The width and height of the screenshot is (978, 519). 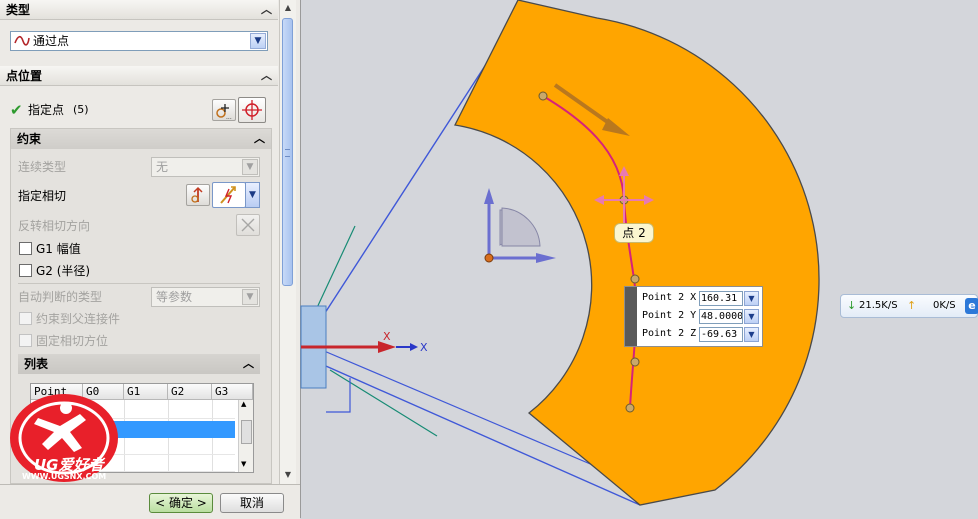 What do you see at coordinates (489, 196) in the screenshot?
I see `z-handle-arrow-icon` at bounding box center [489, 196].